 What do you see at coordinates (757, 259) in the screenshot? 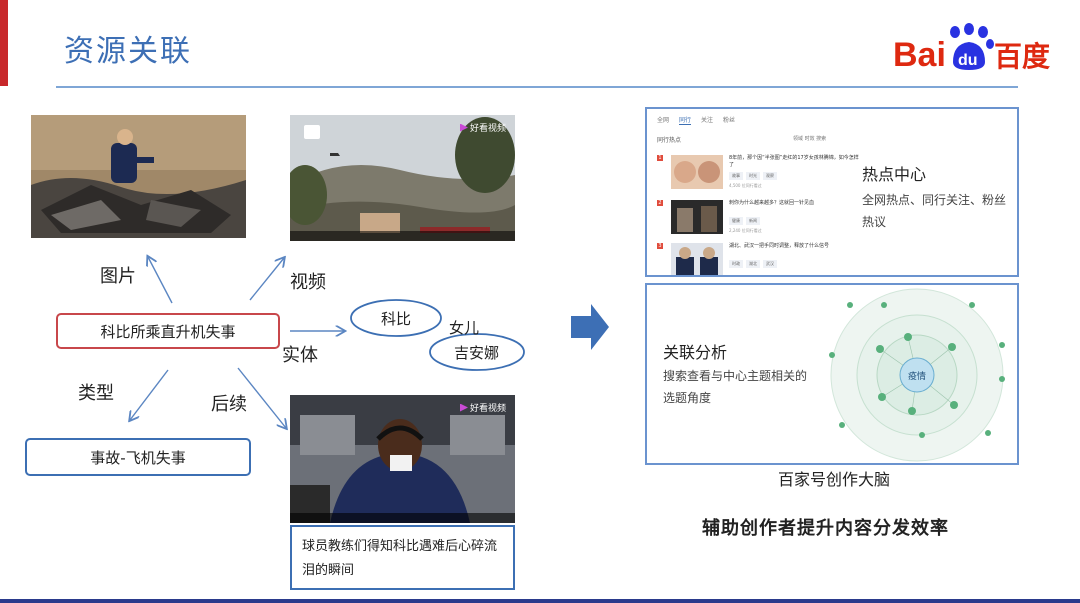
I see `hot-list-item: 3 湖北、武汉一把手同时调整，释放了什么信号 时政 湖北 武汉` at bounding box center [757, 259].